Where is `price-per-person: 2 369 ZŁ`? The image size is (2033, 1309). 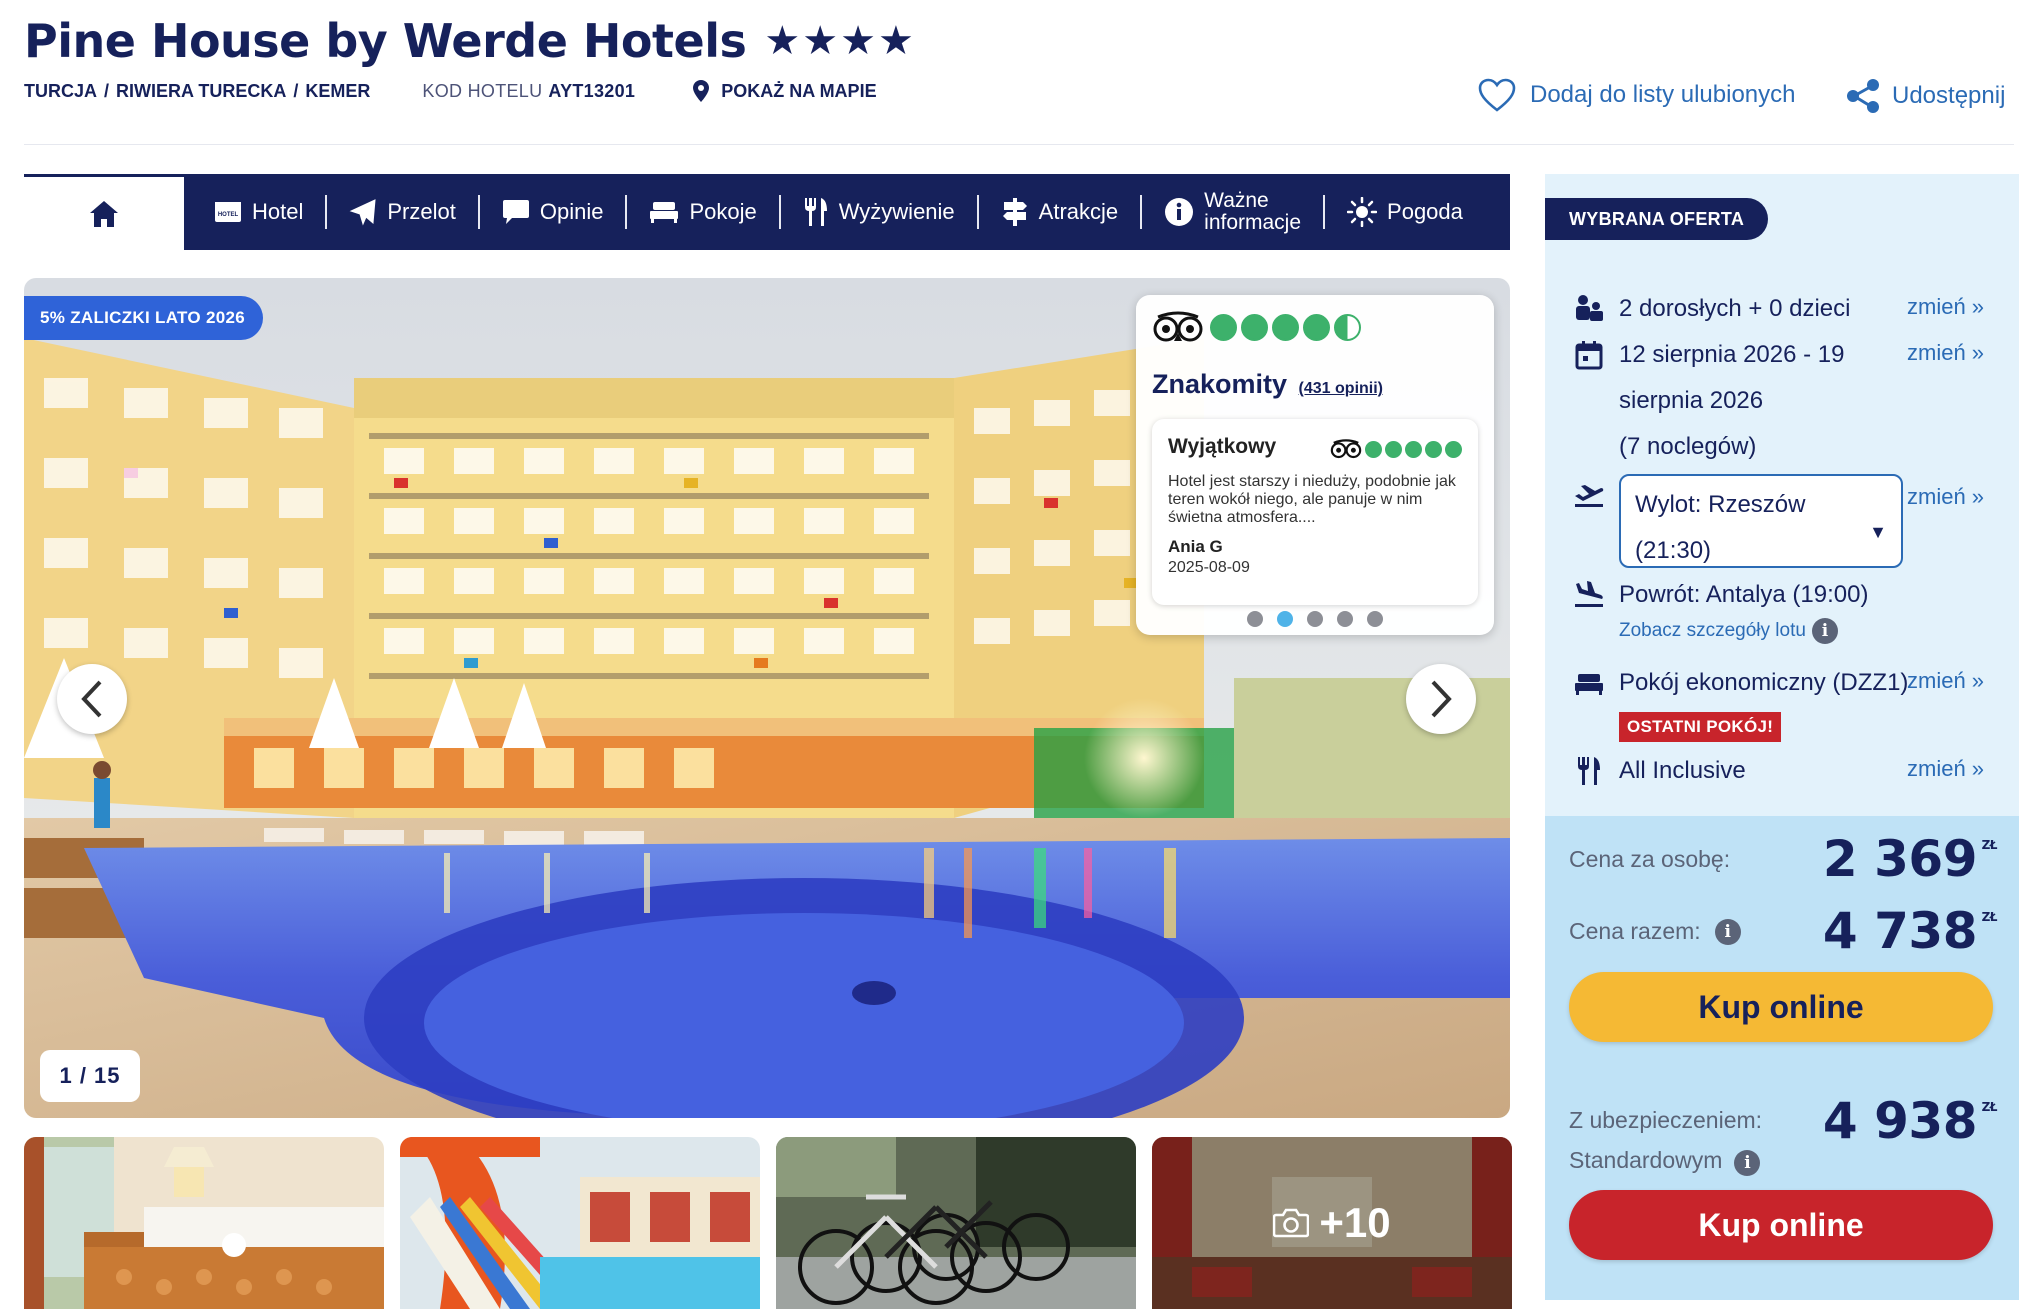
price-per-person: 2 369 ZŁ is located at coordinates (1910, 859).